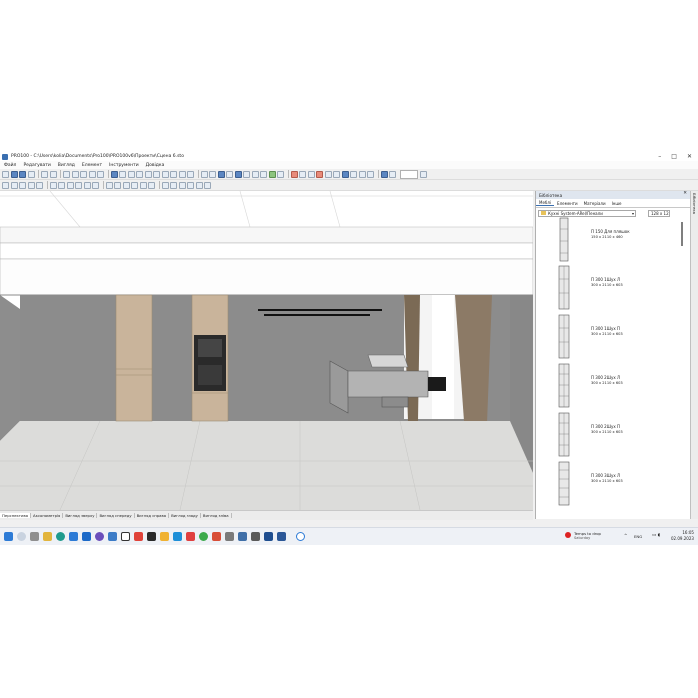 This screenshot has height=698, width=698. What do you see at coordinates (567, 203) in the screenshot?
I see `tab-elements: Елементи` at bounding box center [567, 203].